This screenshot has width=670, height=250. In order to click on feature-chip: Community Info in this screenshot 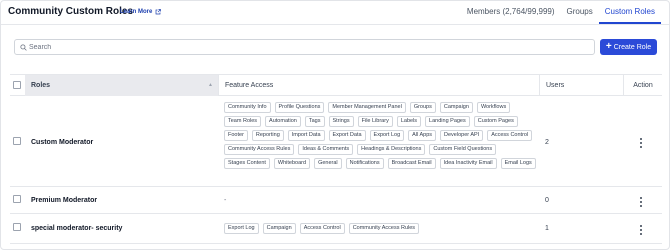, I will do `click(247, 107)`.